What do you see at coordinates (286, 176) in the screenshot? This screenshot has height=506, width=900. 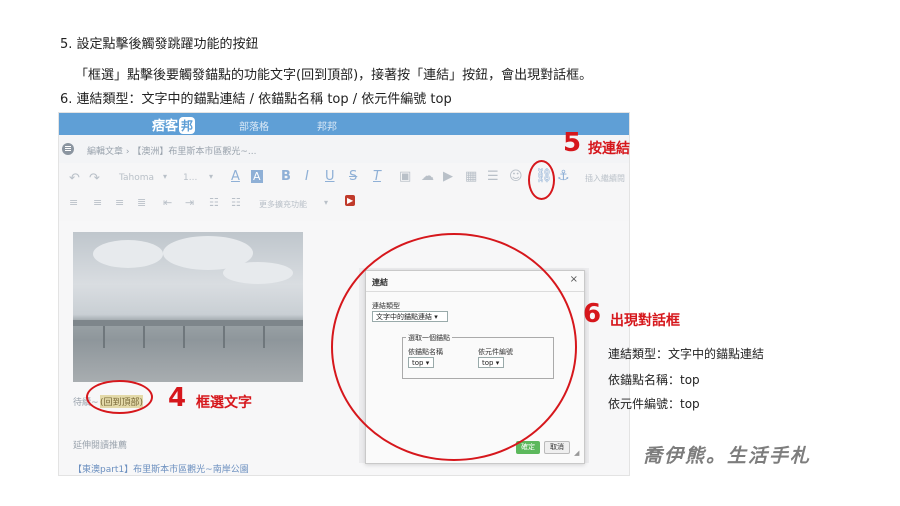 I see `bold-icon: B` at bounding box center [286, 176].